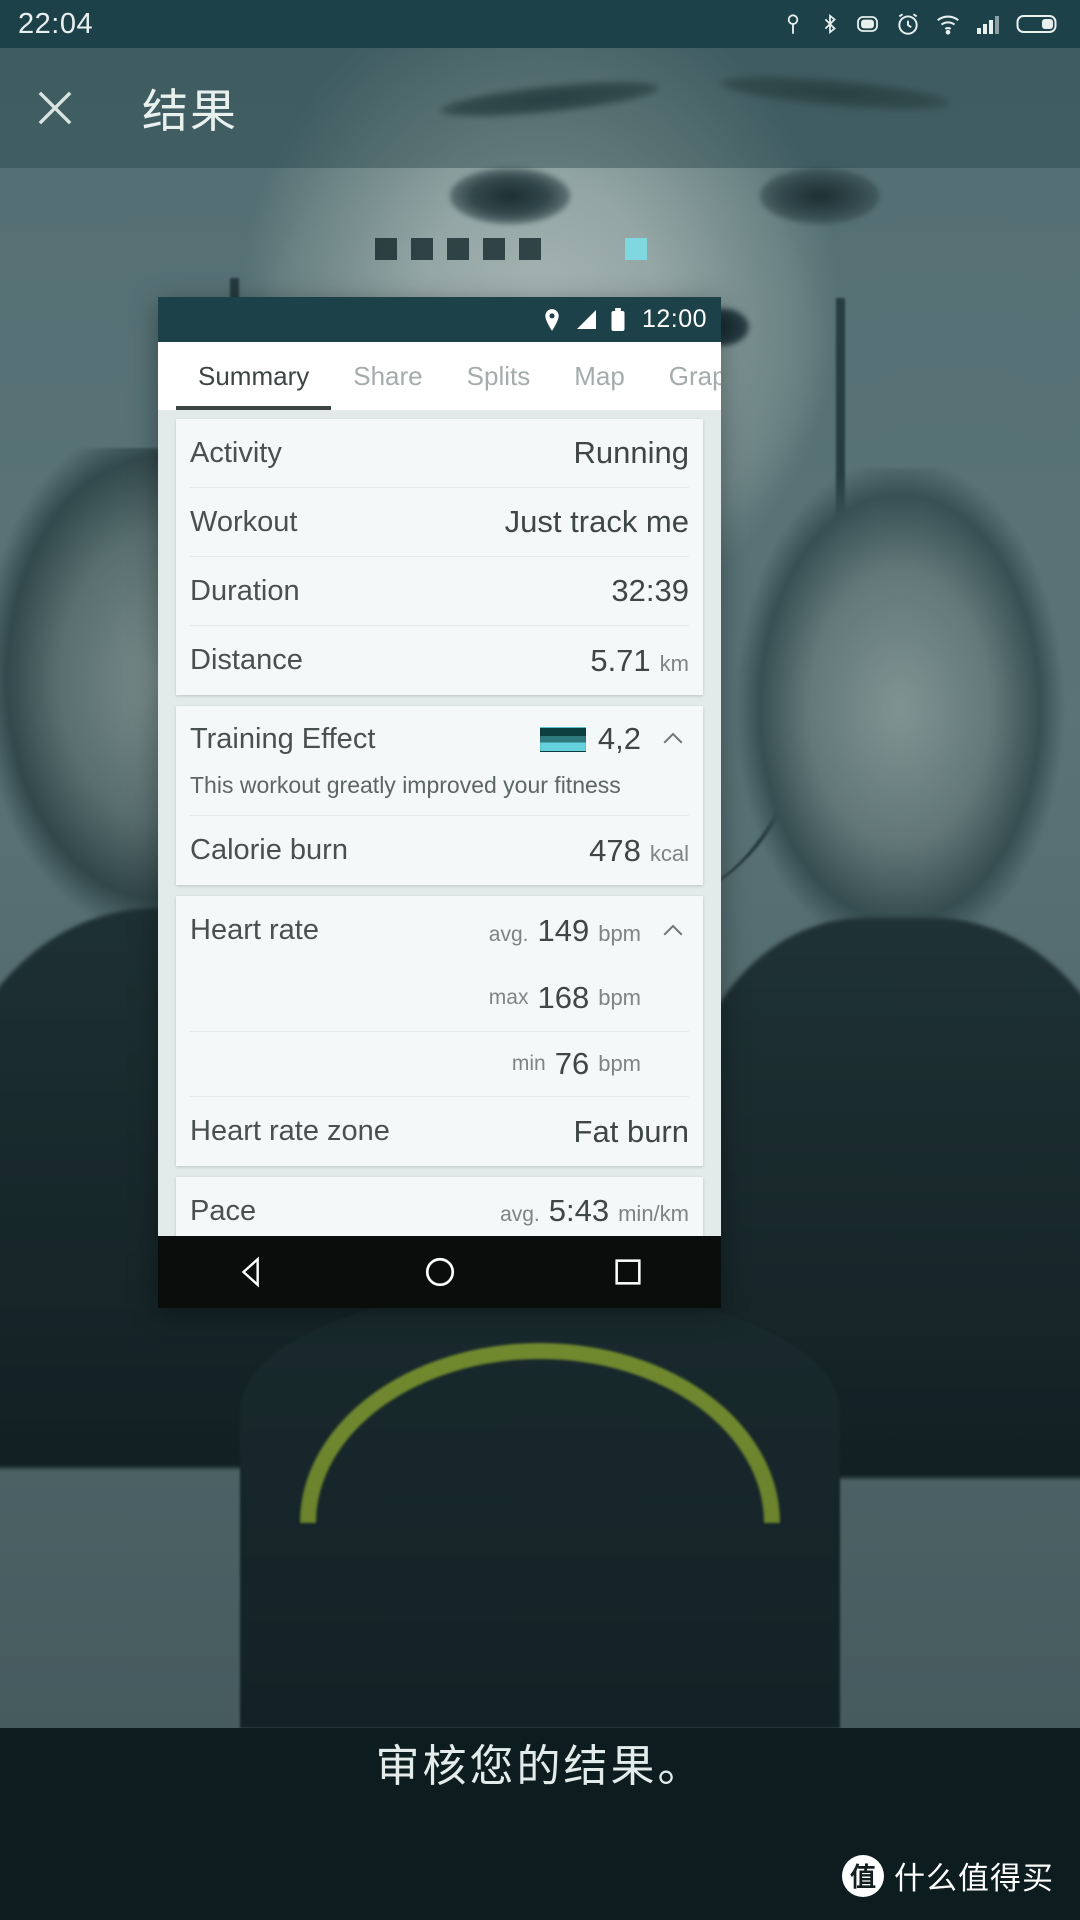 This screenshot has width=1080, height=1920. I want to click on tab-label: Share, so click(388, 375).